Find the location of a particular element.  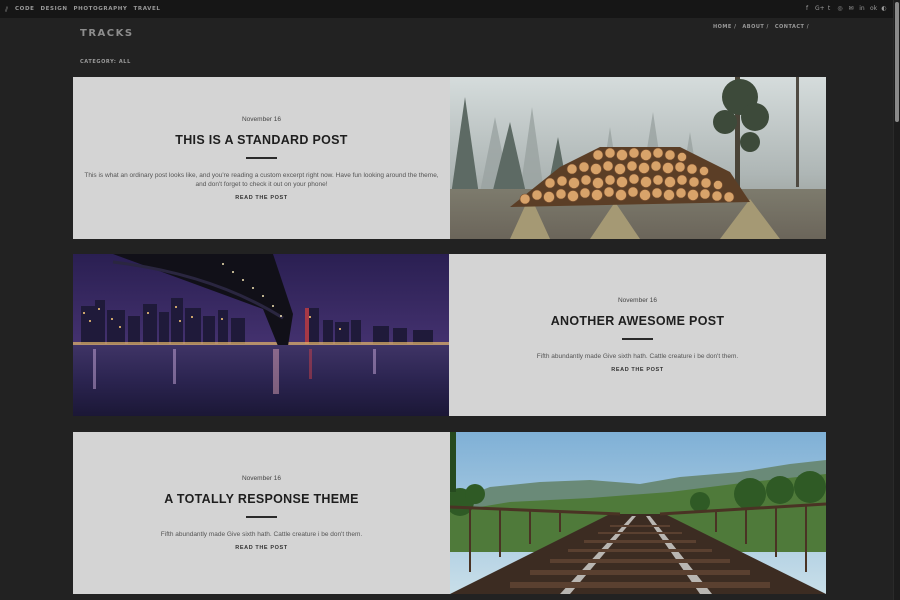

city-bridge-image is located at coordinates (261, 335).